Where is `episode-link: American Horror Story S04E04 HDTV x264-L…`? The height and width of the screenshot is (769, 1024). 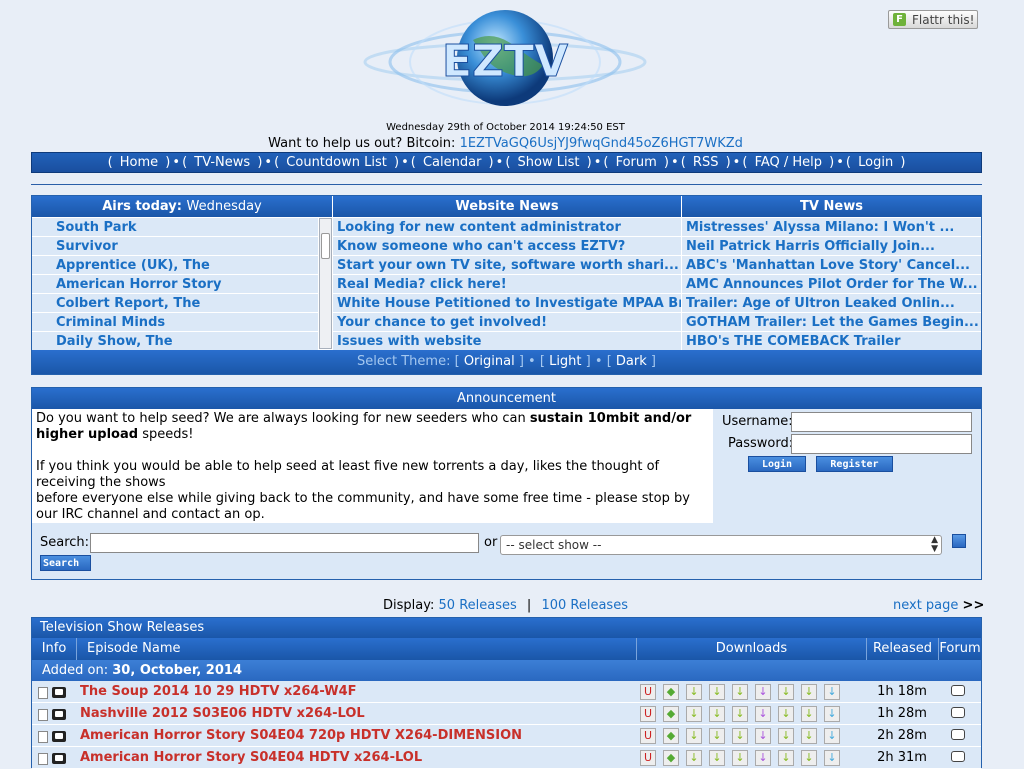
episode-link: American Horror Story S04E04 HDTV x264-L… is located at coordinates (251, 758).